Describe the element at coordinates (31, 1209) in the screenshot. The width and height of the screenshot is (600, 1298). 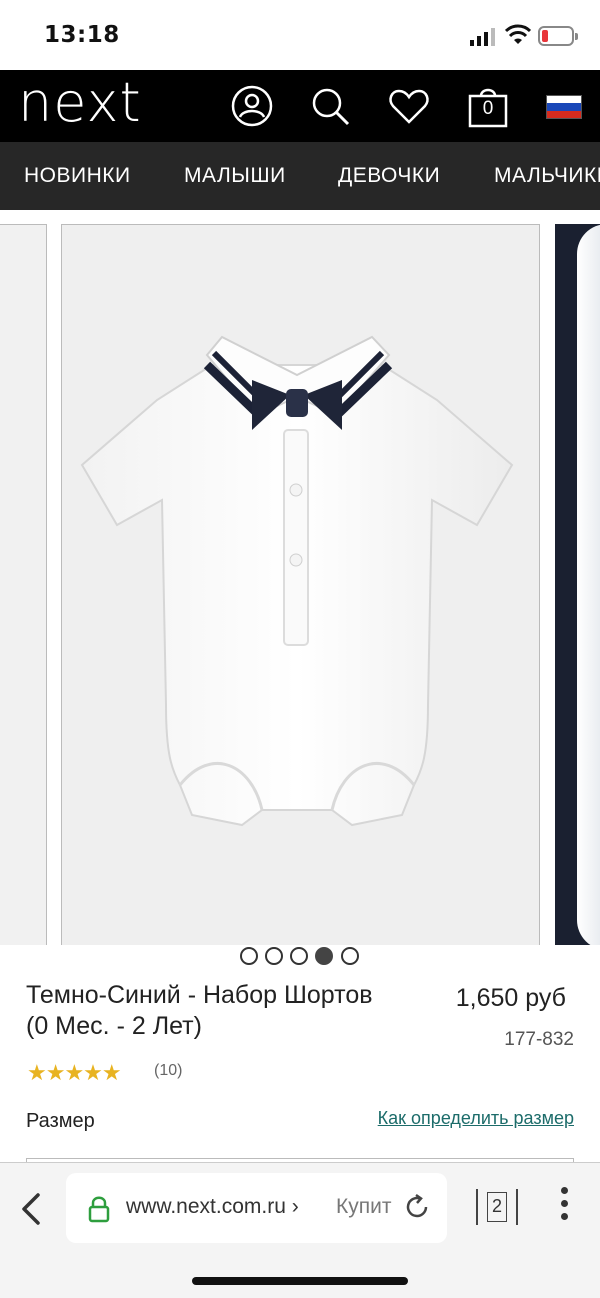
I see `back-icon` at that location.